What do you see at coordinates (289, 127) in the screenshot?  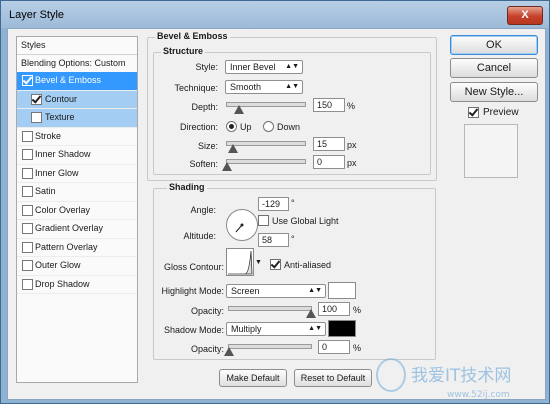 I see `direction-down-label: Down` at bounding box center [289, 127].